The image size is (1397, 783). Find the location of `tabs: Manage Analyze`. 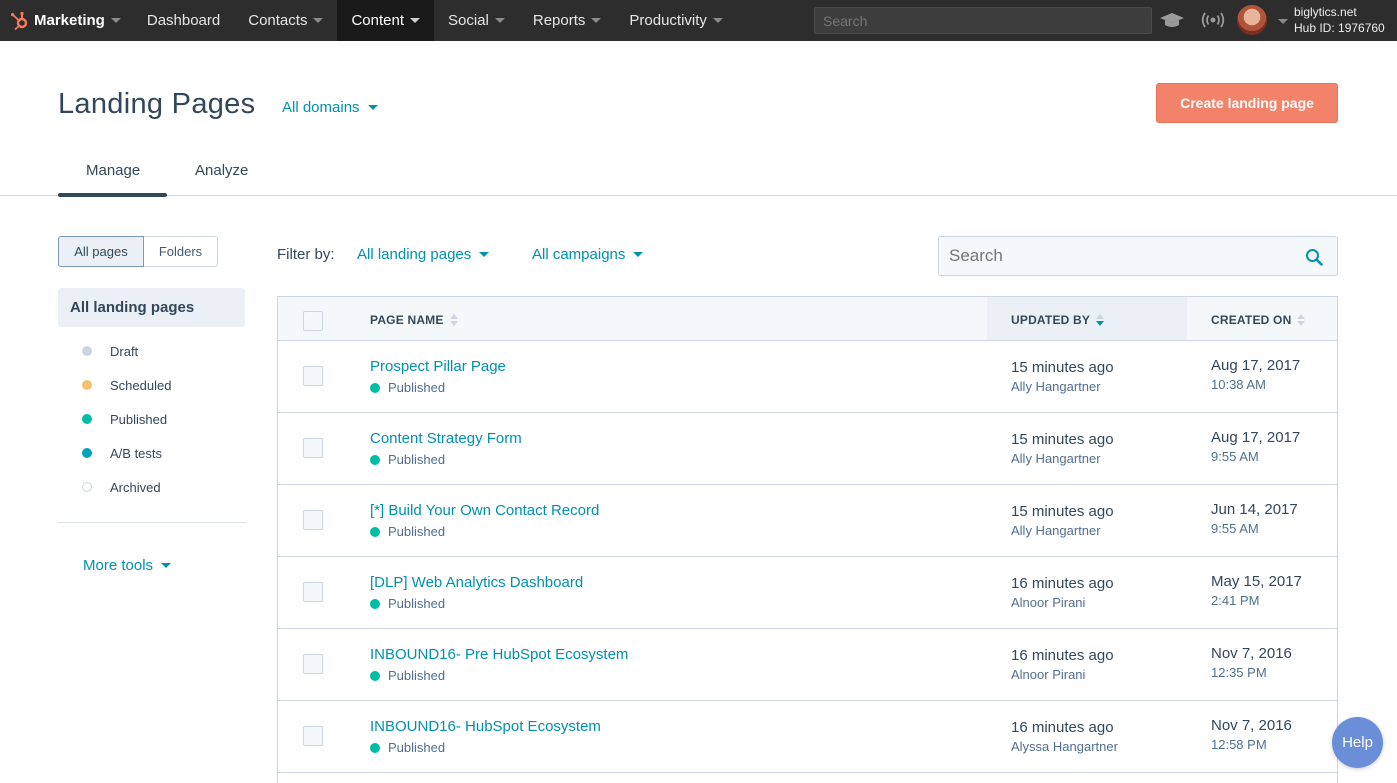

tabs: Manage Analyze is located at coordinates (698, 173).